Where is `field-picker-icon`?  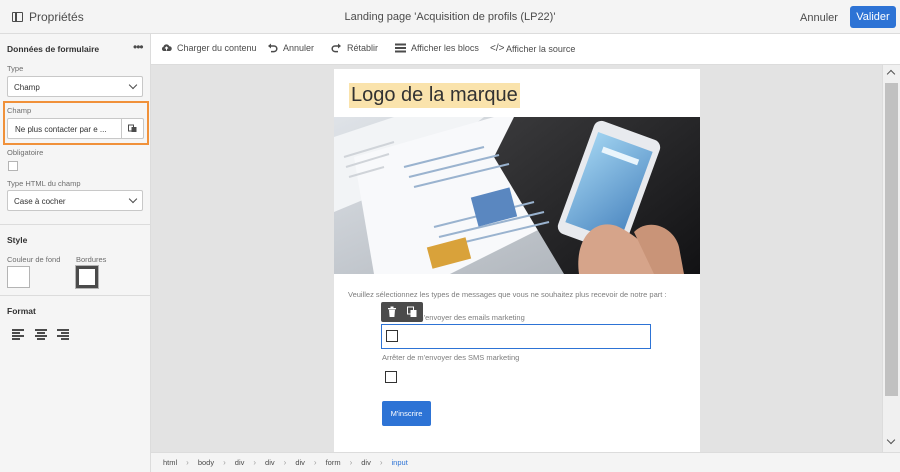 field-picker-icon is located at coordinates (132, 128).